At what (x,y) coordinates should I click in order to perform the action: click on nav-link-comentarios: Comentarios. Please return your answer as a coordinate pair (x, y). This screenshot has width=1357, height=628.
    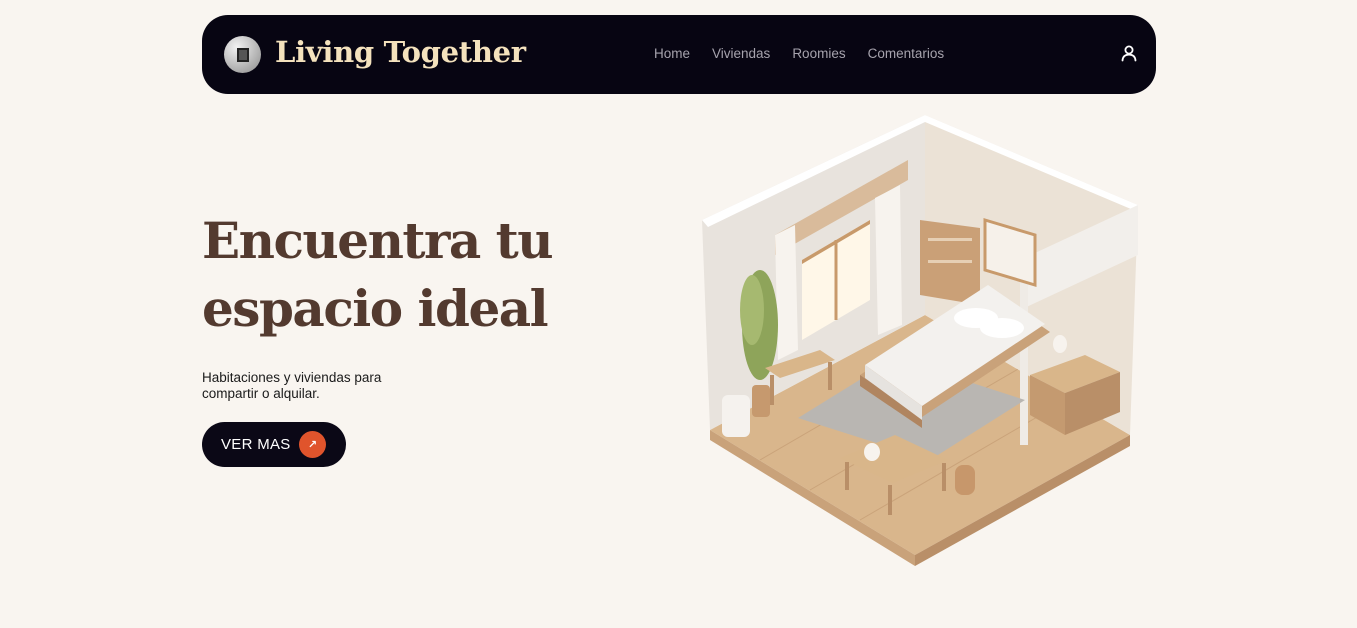
    Looking at the image, I should click on (906, 53).